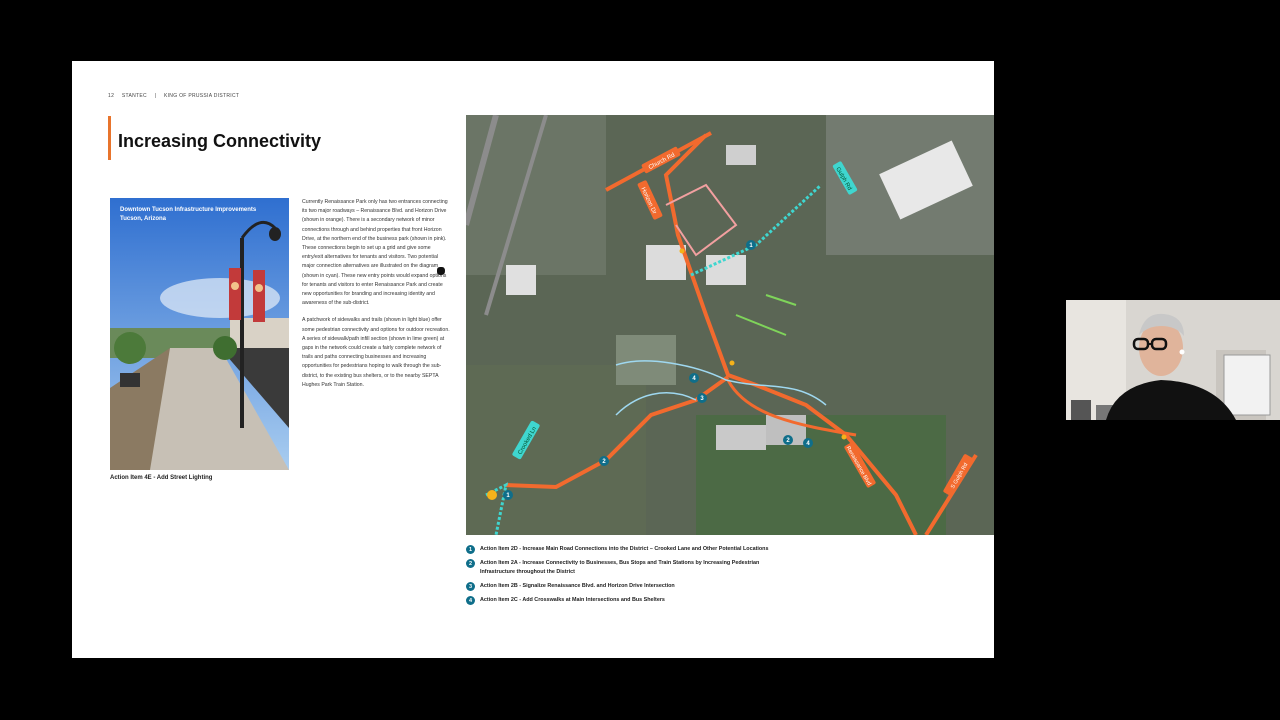 The image size is (1280, 720). I want to click on photo-title-line2: Tucson, Arizona, so click(143, 219).